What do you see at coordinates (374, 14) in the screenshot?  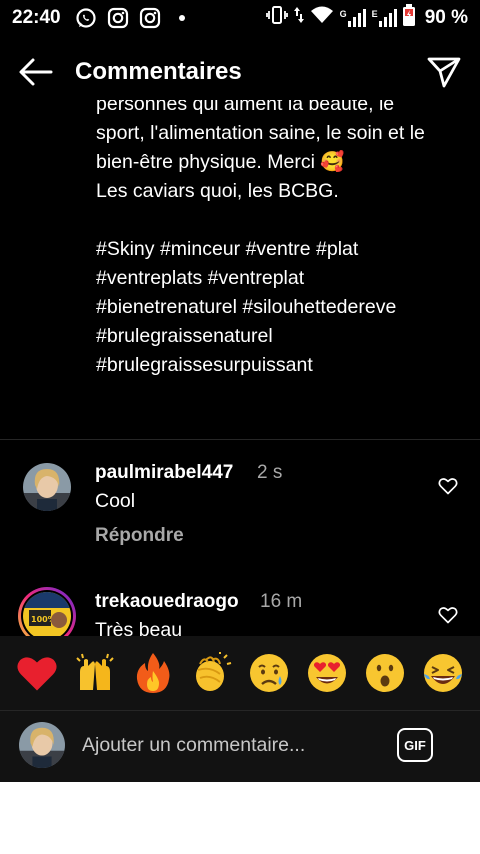 I see `network-type-label-2: E` at bounding box center [374, 14].